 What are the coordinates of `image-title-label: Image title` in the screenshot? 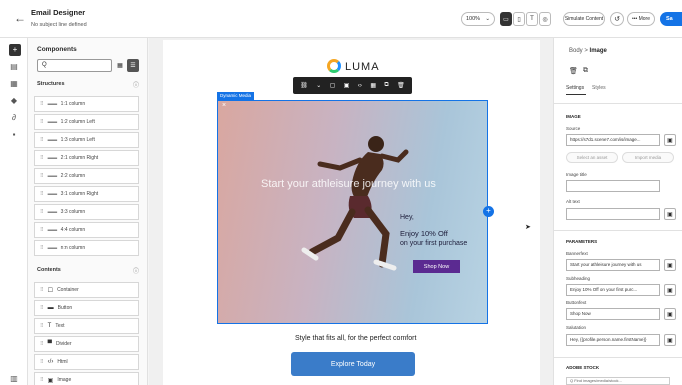 It's located at (576, 174).